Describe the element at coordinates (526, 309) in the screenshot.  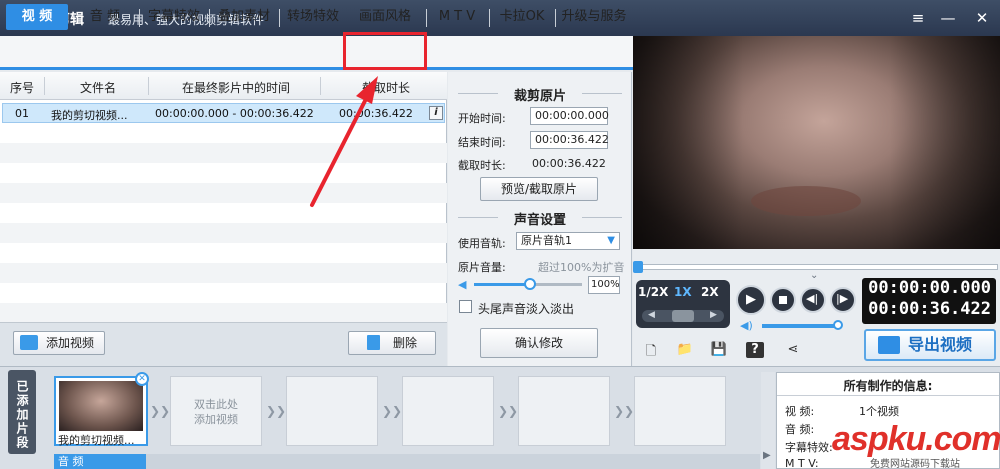
I see `fade-label: 头尾声音淡入淡出` at that location.